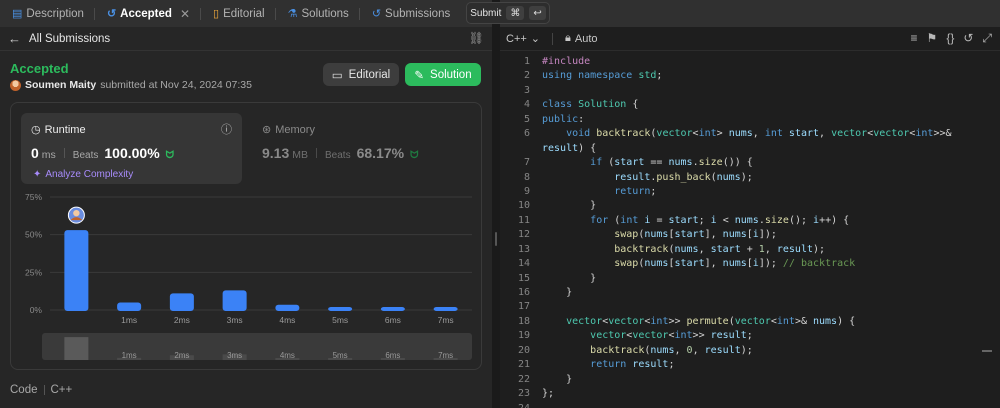 This screenshot has height=408, width=1000. What do you see at coordinates (324, 13) in the screenshot?
I see `tab-solutions: ⚗ Solutions` at bounding box center [324, 13].